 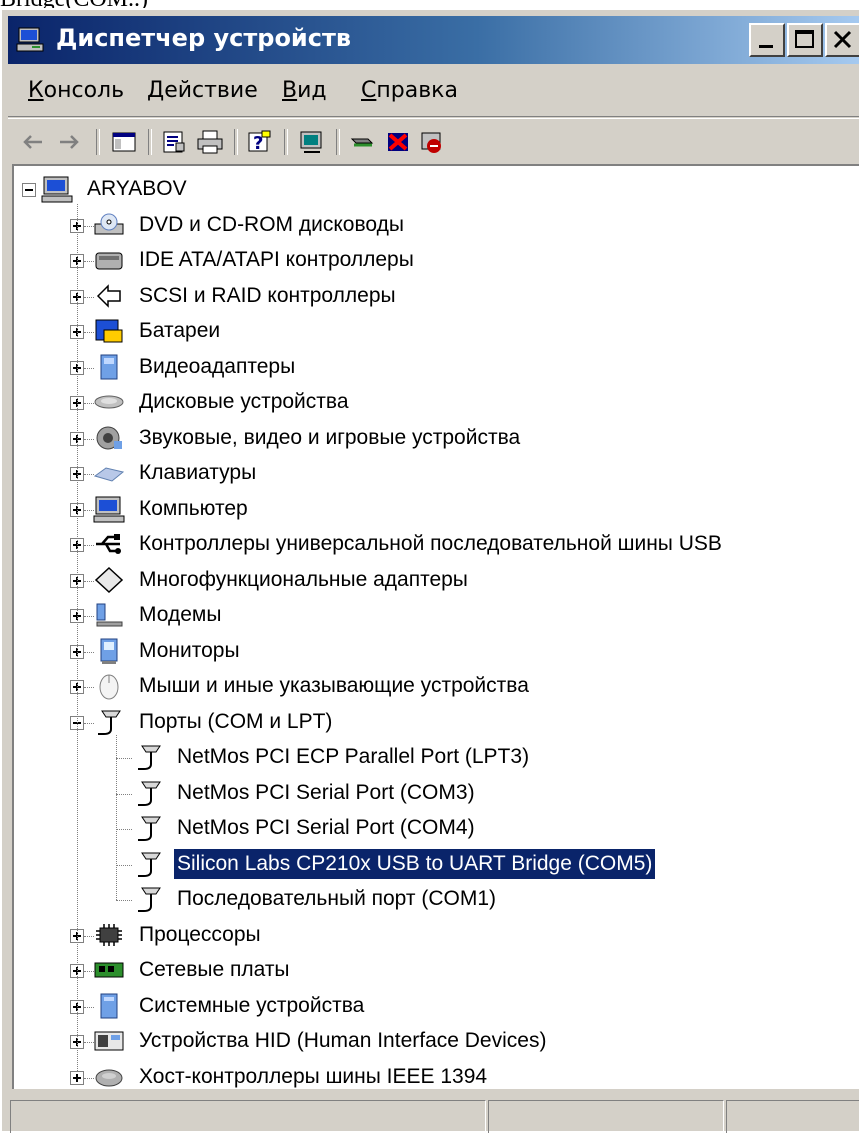 What do you see at coordinates (76, 90) in the screenshot?
I see `menu-console: Консоль` at bounding box center [76, 90].